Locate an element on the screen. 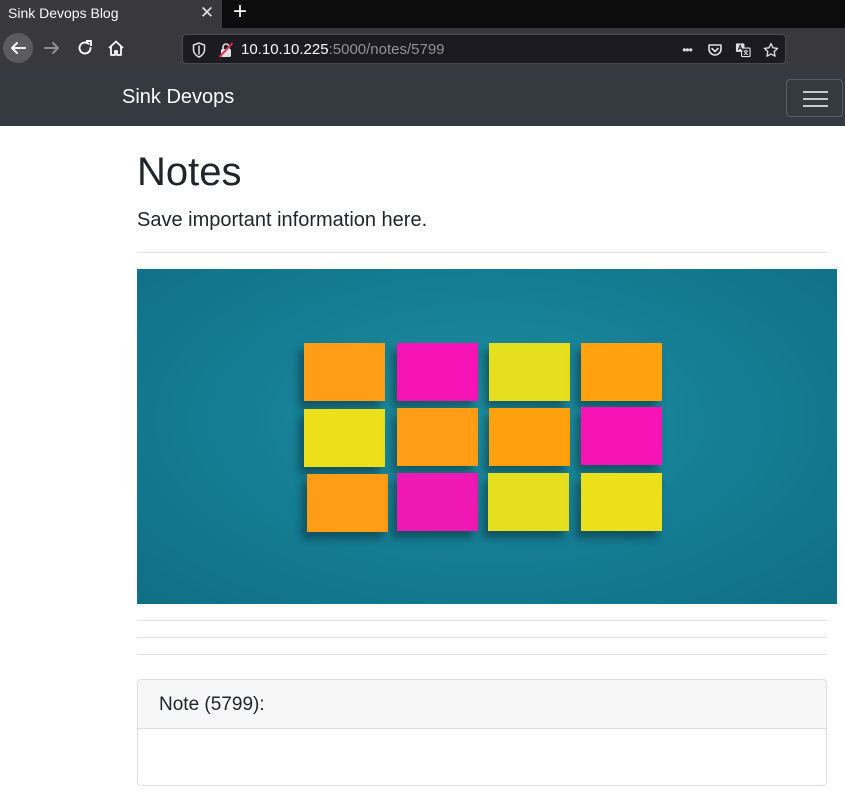 Image resolution: width=845 pixels, height=790 pixels. reload-button is located at coordinates (85, 48).